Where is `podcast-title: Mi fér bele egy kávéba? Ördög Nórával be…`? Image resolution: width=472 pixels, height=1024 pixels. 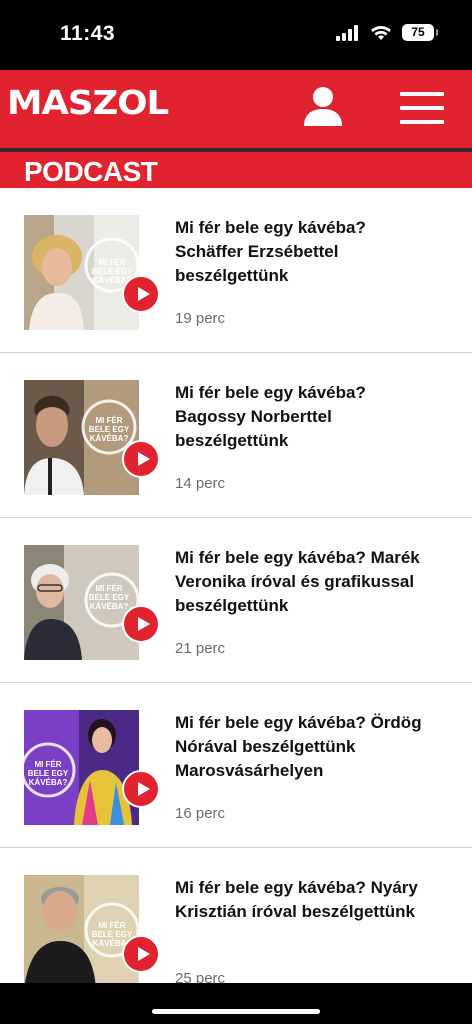
podcast-title: Mi fér bele egy kávéba? Ördög Nórával be… is located at coordinates (305, 747).